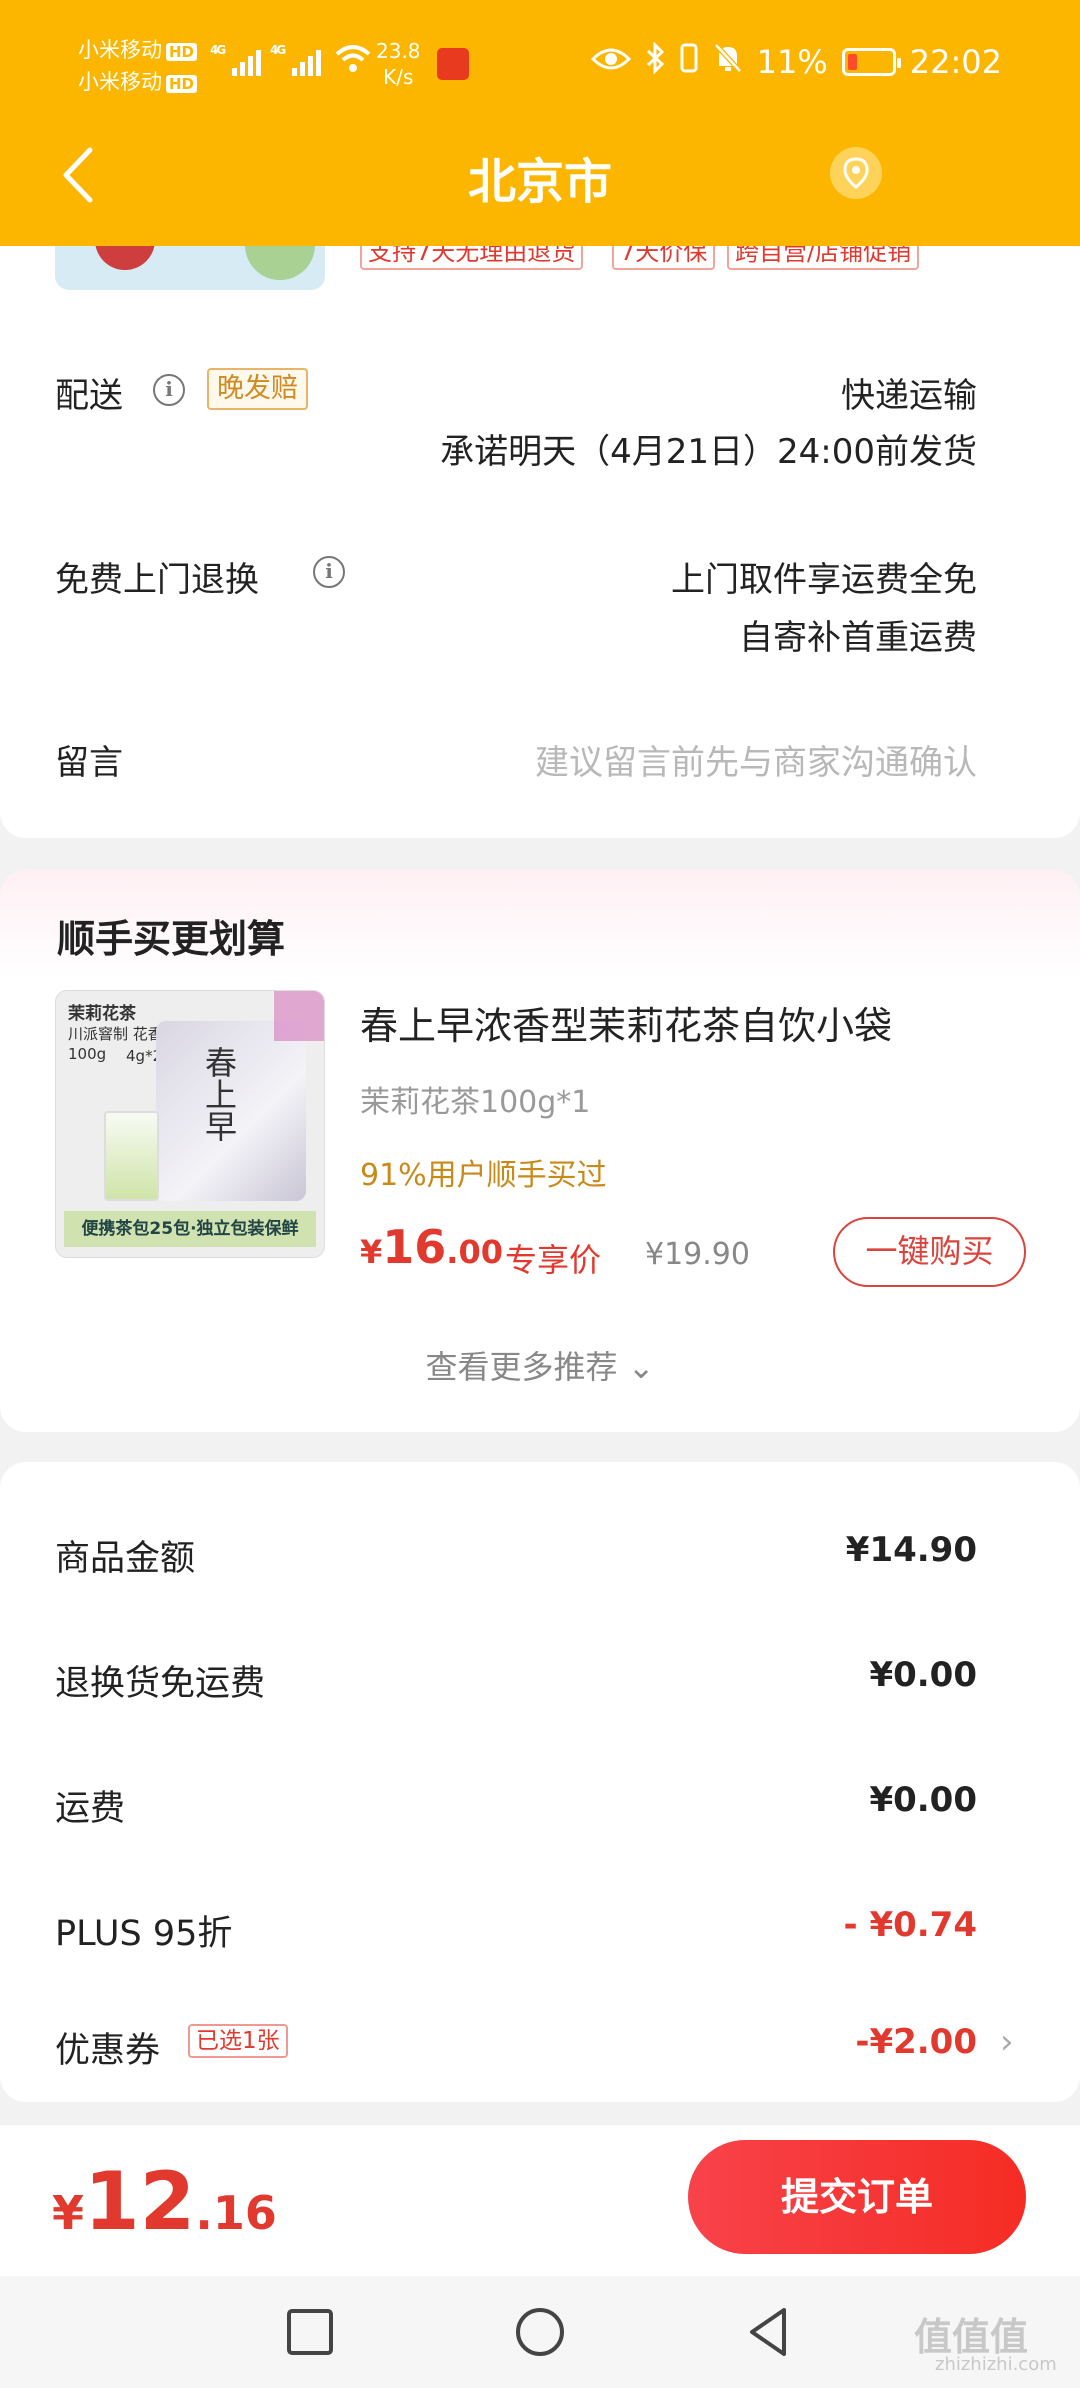 The width and height of the screenshot is (1080, 2388). Describe the element at coordinates (955, 62) in the screenshot. I see `clock: 22:02` at that location.